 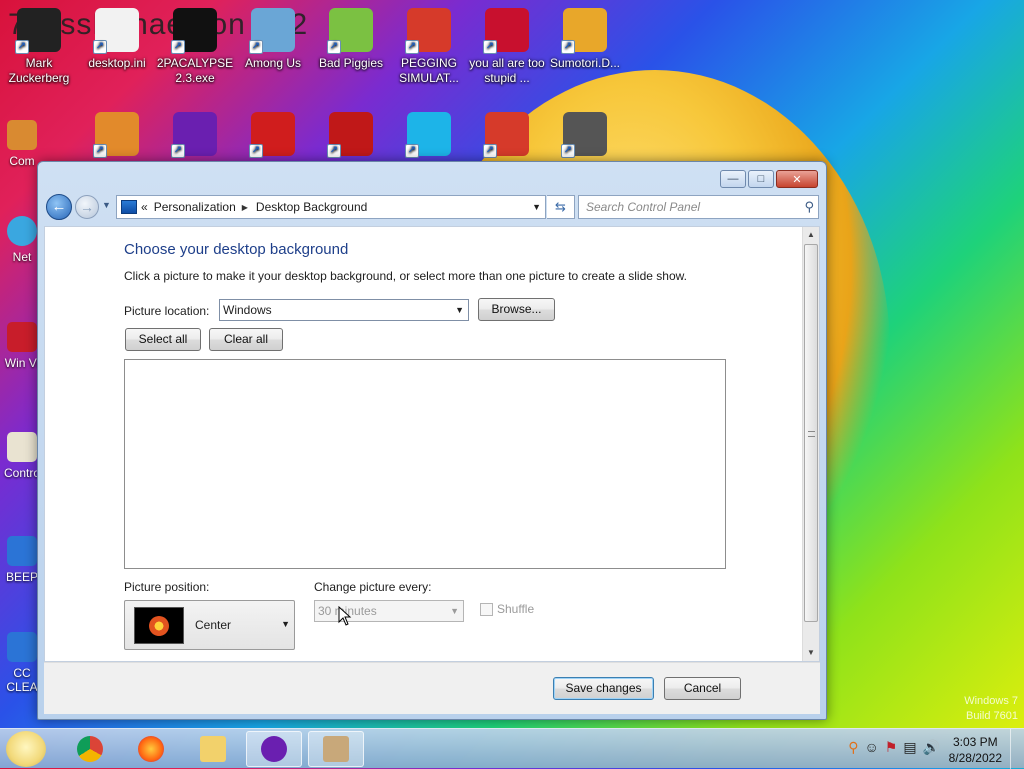 I want to click on volume-icon: 🔊, so click(x=931, y=747).